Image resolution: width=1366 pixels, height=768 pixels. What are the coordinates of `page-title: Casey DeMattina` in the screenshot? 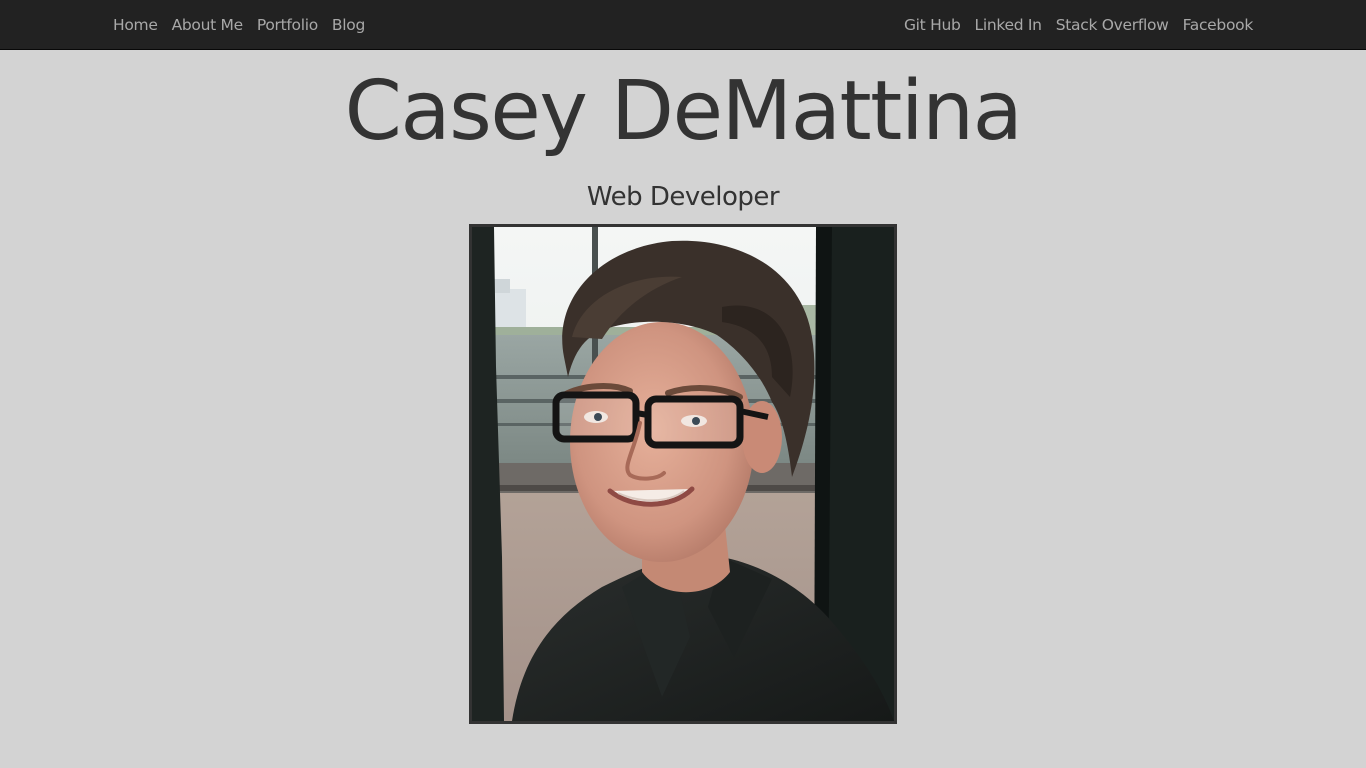 It's located at (683, 111).